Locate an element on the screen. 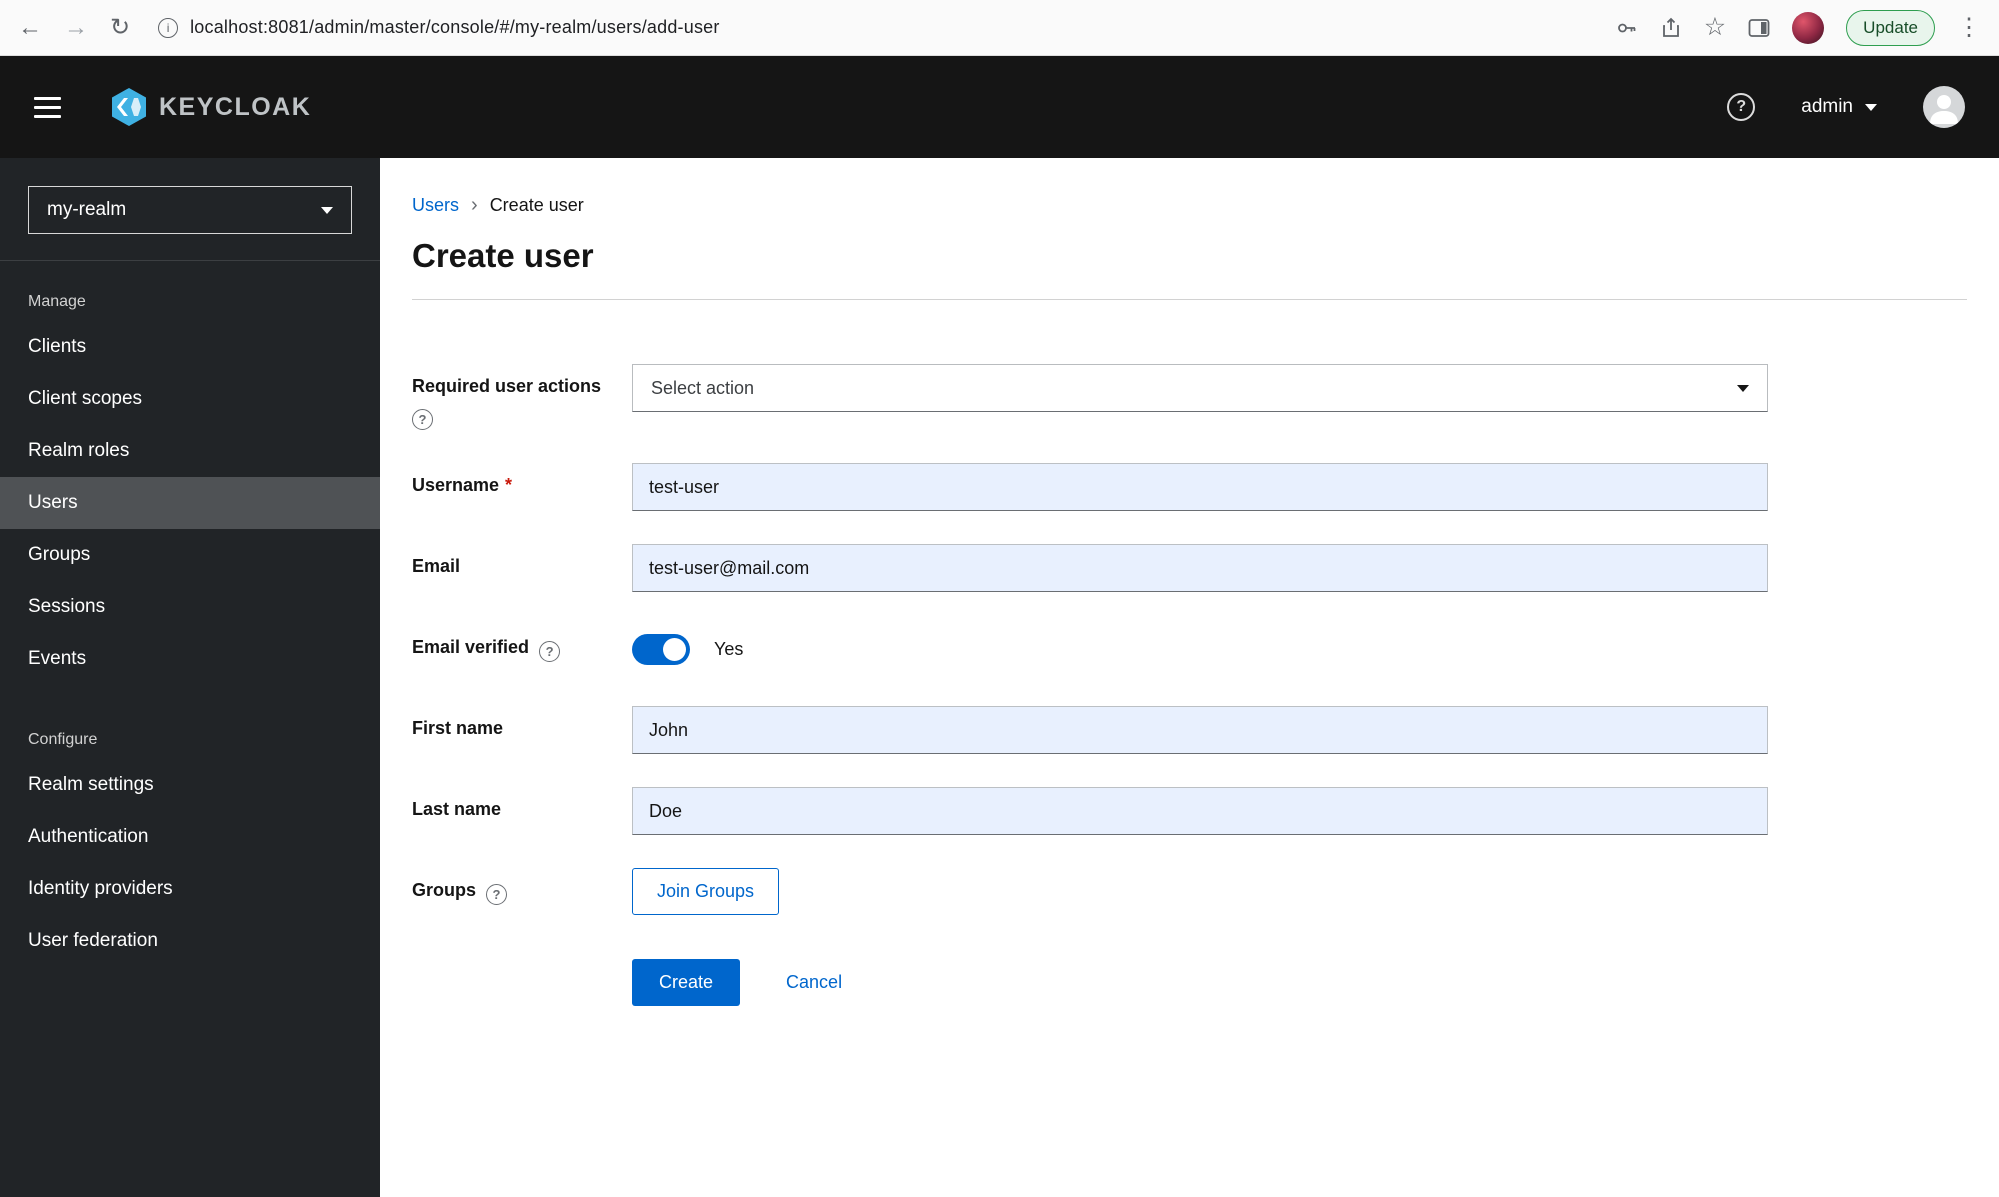 Image resolution: width=1999 pixels, height=1197 pixels. email-verified-label-col: Email verified? is located at coordinates (522, 649).